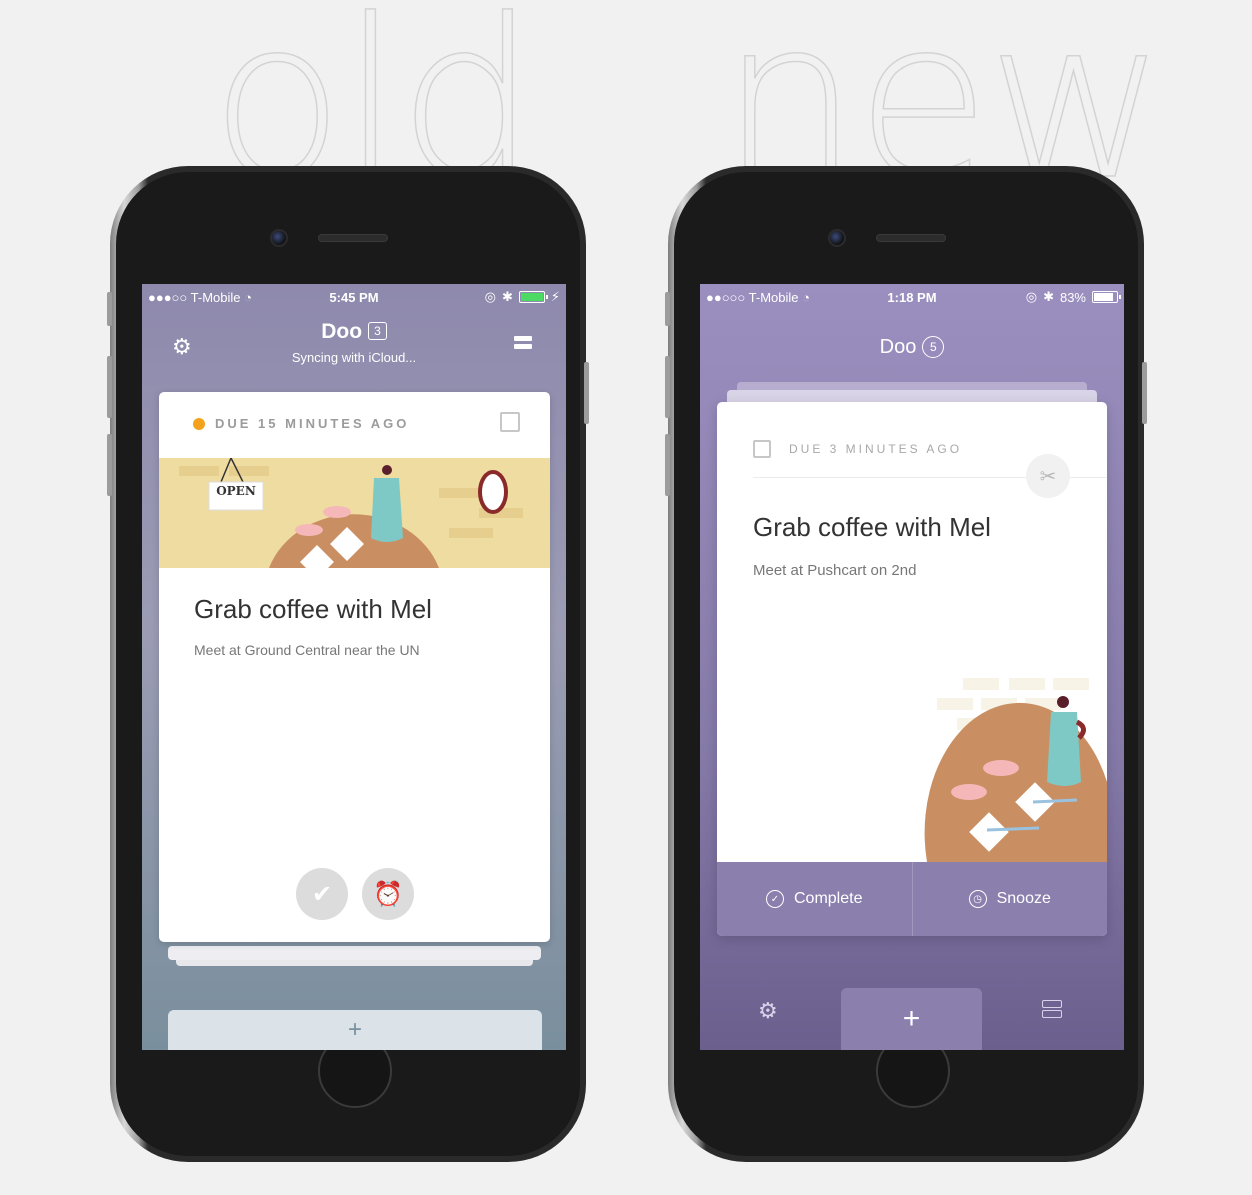 This screenshot has width=1252, height=1195. I want to click on status-bar: ●●●○○ T-Mobile ◔ 5:45 PM ◎ ✱ ⚡, so click(354, 297).